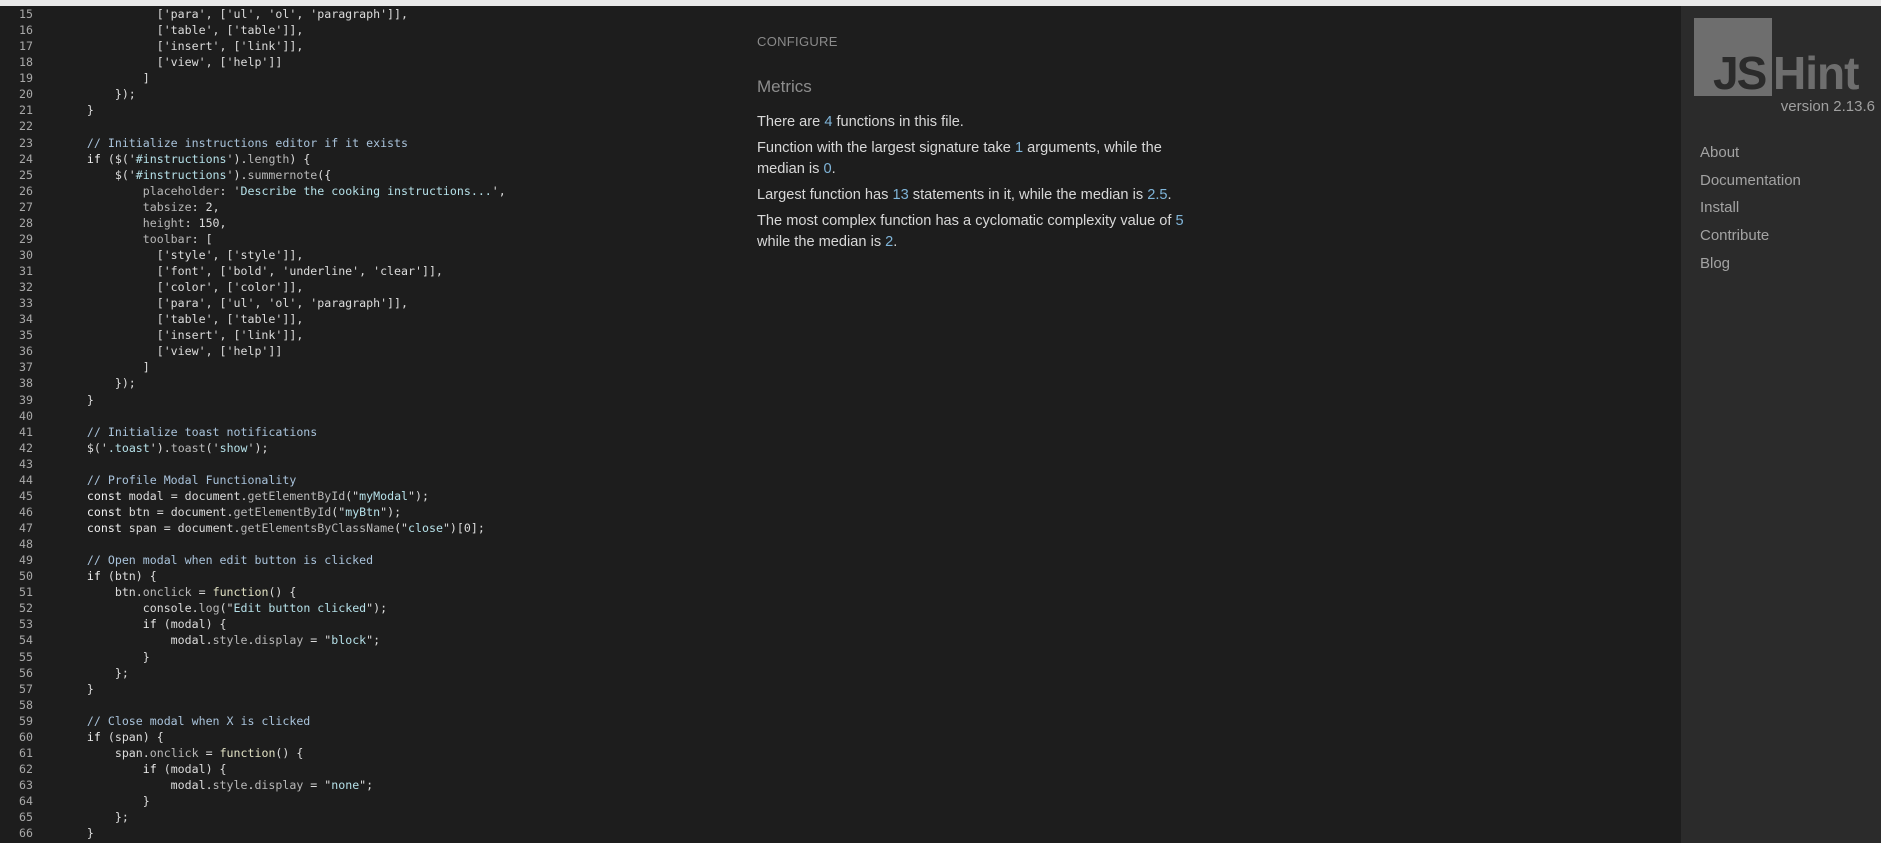  Describe the element at coordinates (370, 94) in the screenshot. I see `code-line: 20 });` at that location.